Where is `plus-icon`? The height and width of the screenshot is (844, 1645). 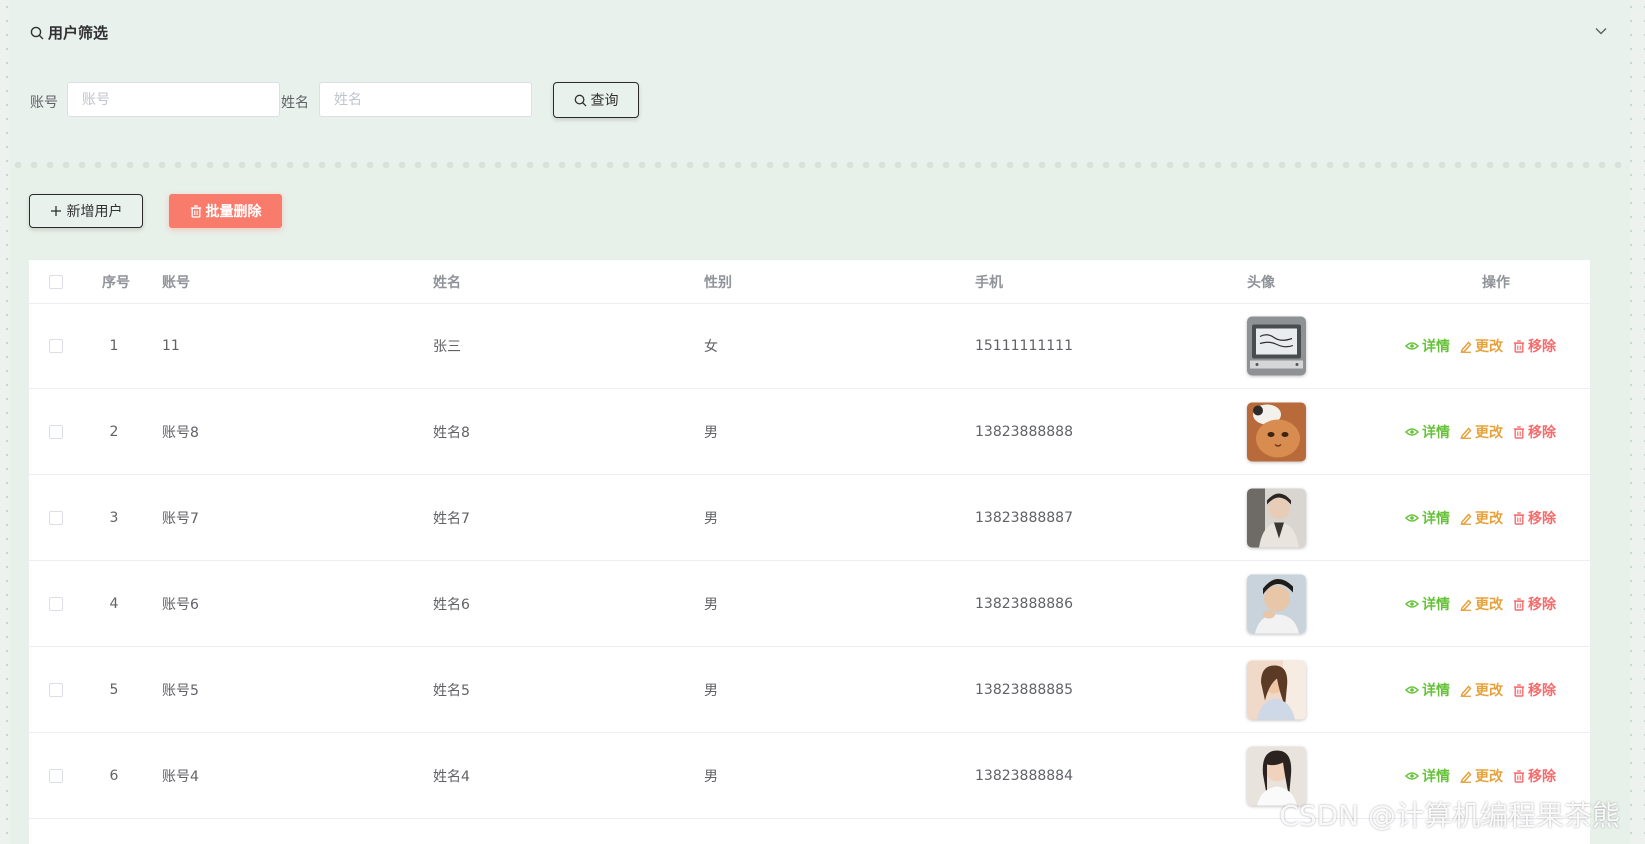 plus-icon is located at coordinates (55, 211).